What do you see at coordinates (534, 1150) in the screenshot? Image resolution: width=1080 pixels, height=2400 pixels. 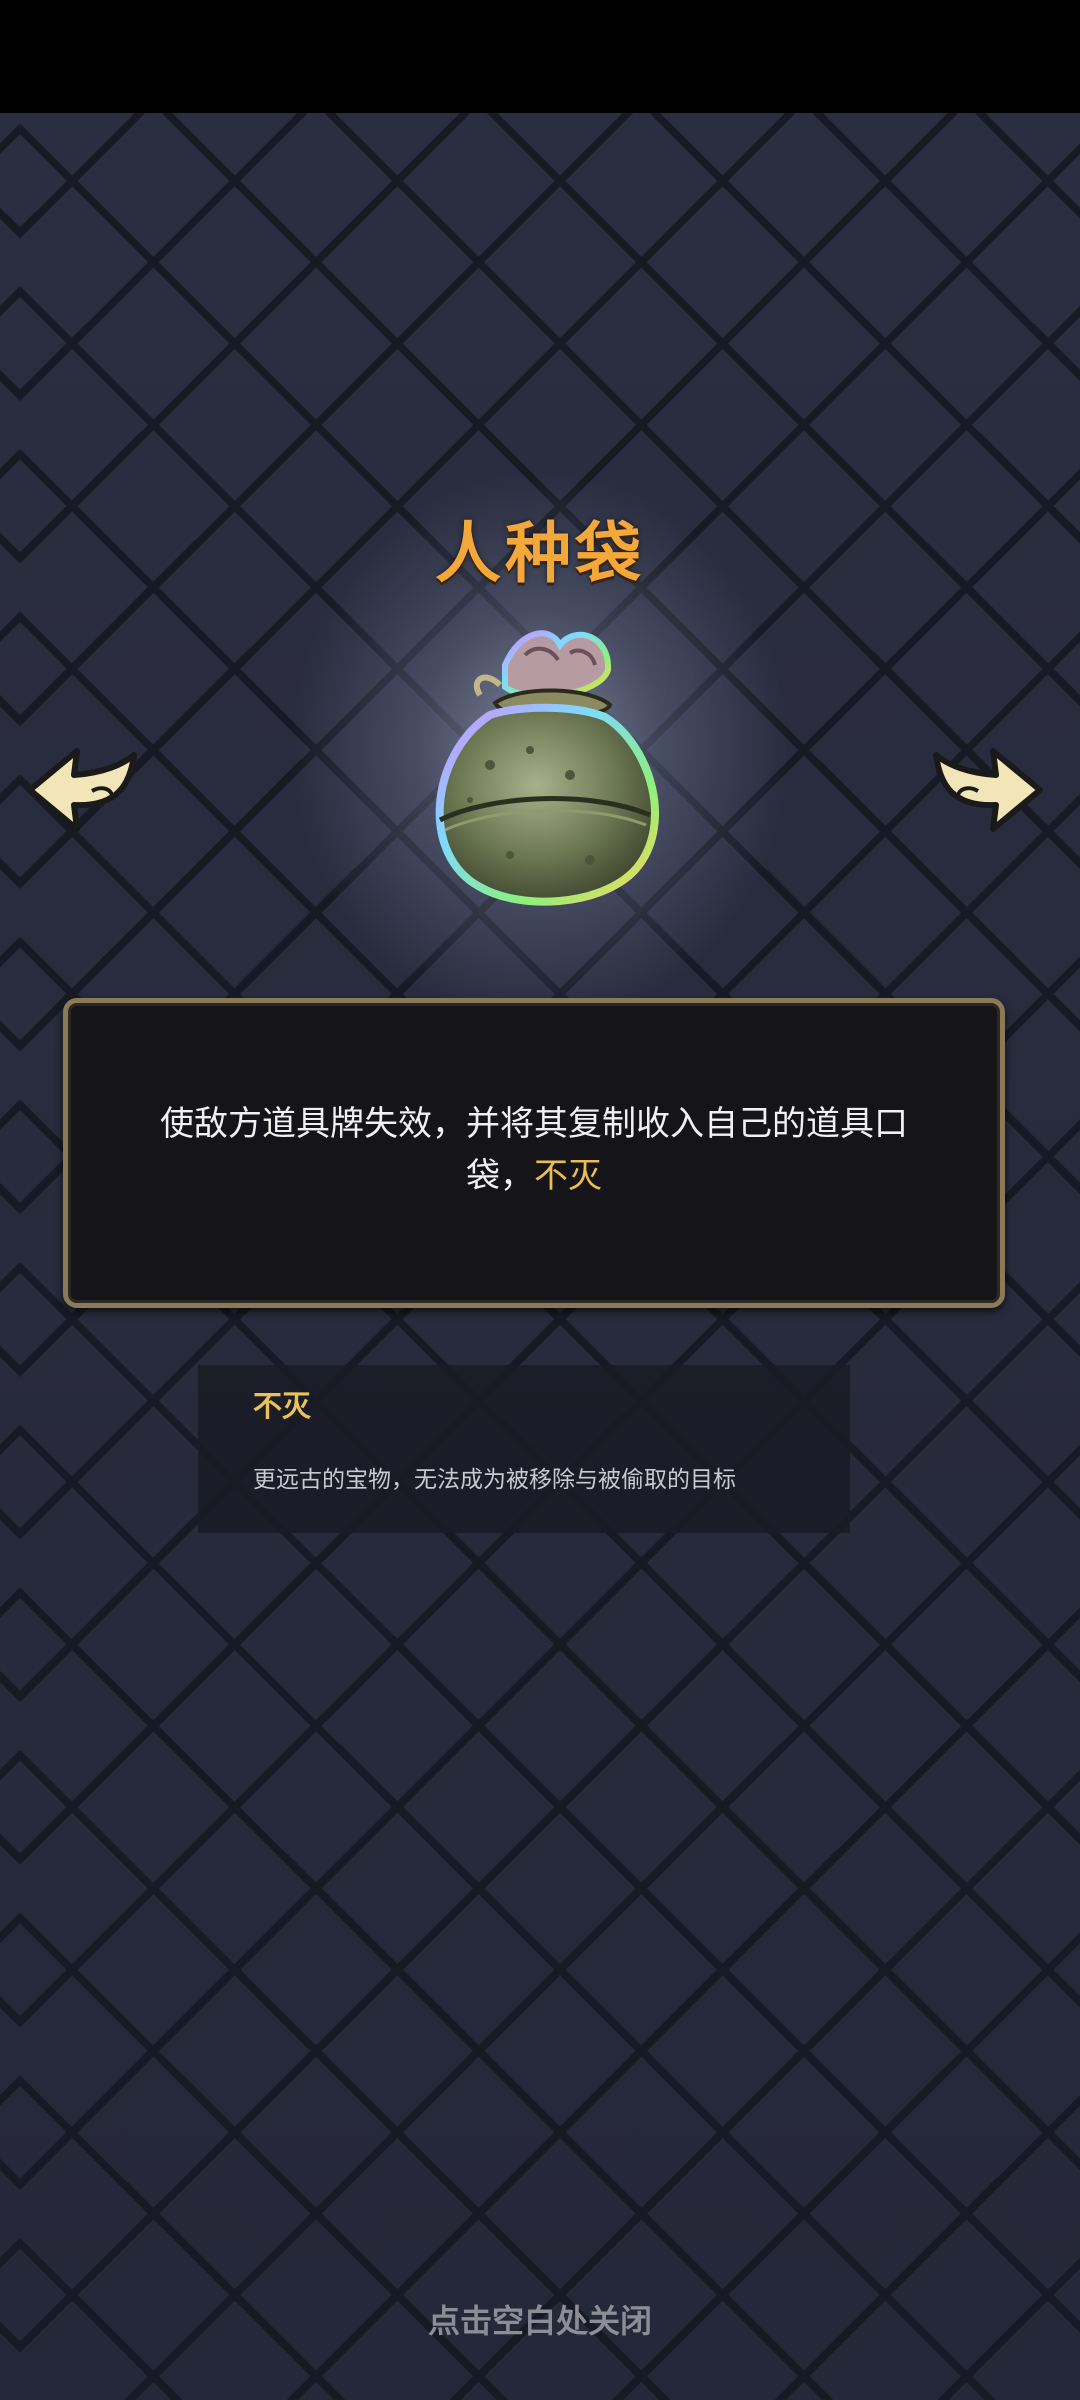 I see `description-text: 使敌方道具牌失效，并将其复制收入自己的道具口袋，不灭` at bounding box center [534, 1150].